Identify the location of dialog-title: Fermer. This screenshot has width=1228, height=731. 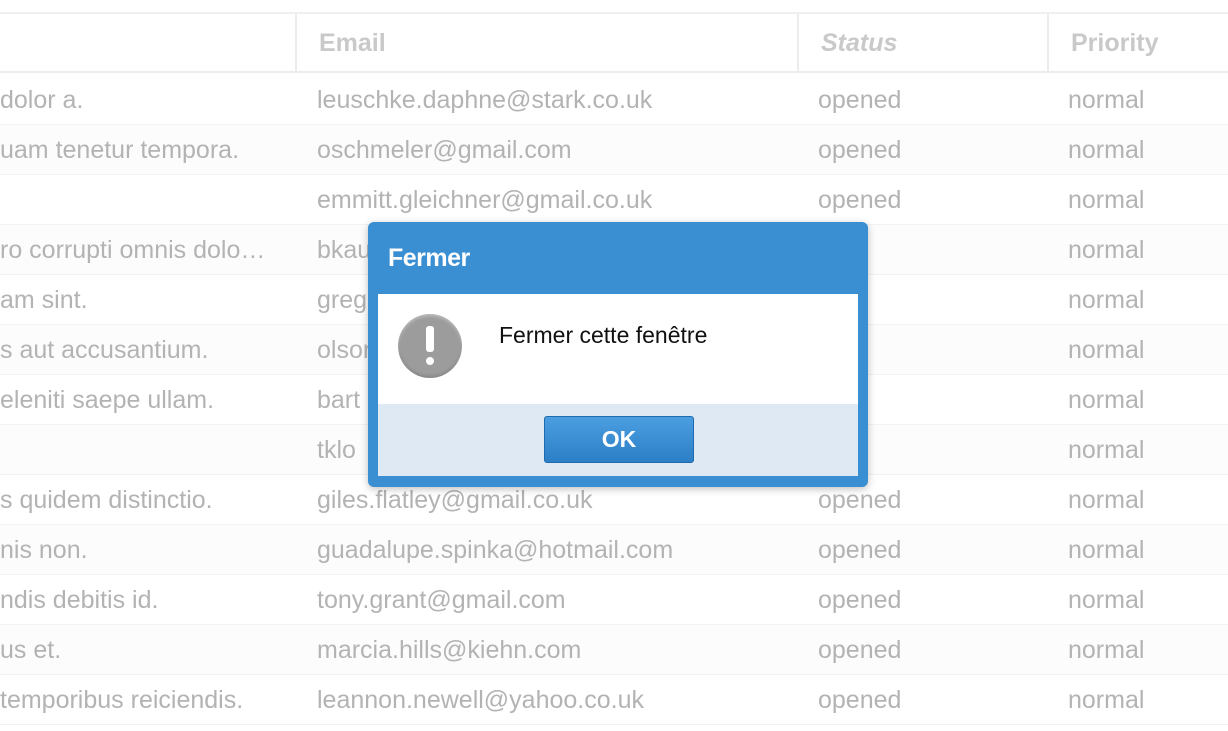
(429, 258).